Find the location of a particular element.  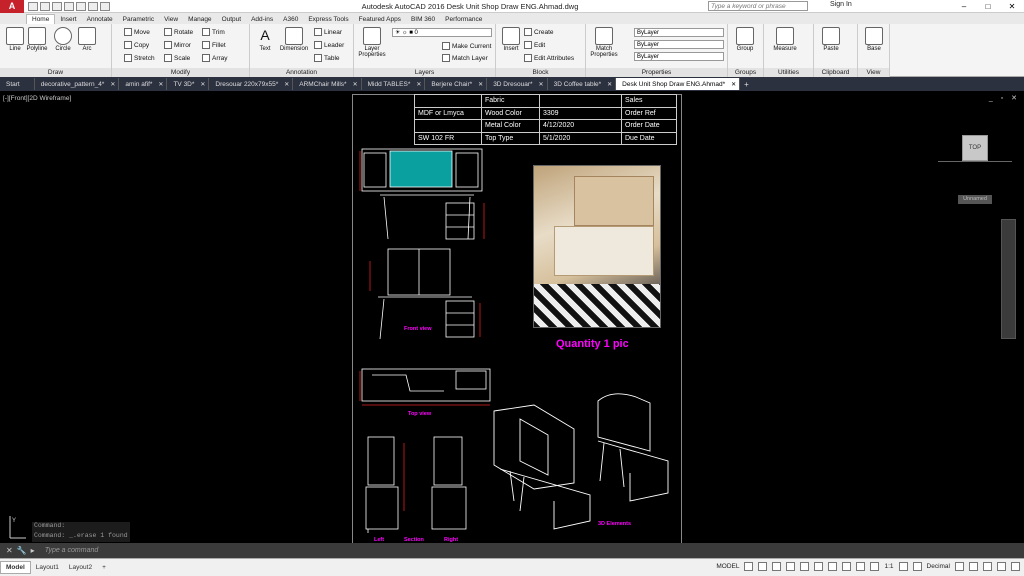

polyline-button: Polyline is located at coordinates (37, 39).